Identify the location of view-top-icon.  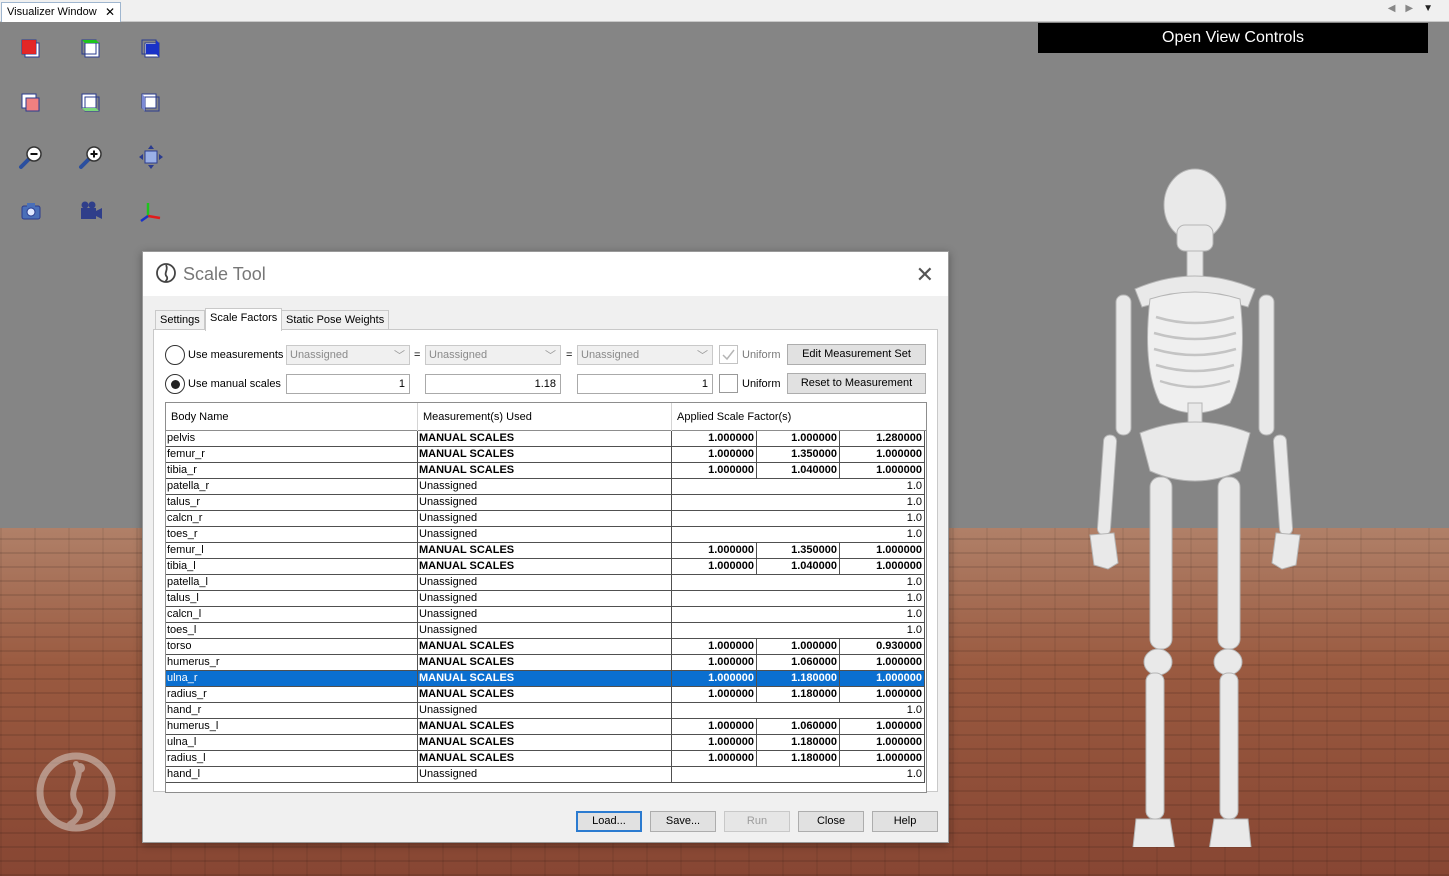
(91, 49).